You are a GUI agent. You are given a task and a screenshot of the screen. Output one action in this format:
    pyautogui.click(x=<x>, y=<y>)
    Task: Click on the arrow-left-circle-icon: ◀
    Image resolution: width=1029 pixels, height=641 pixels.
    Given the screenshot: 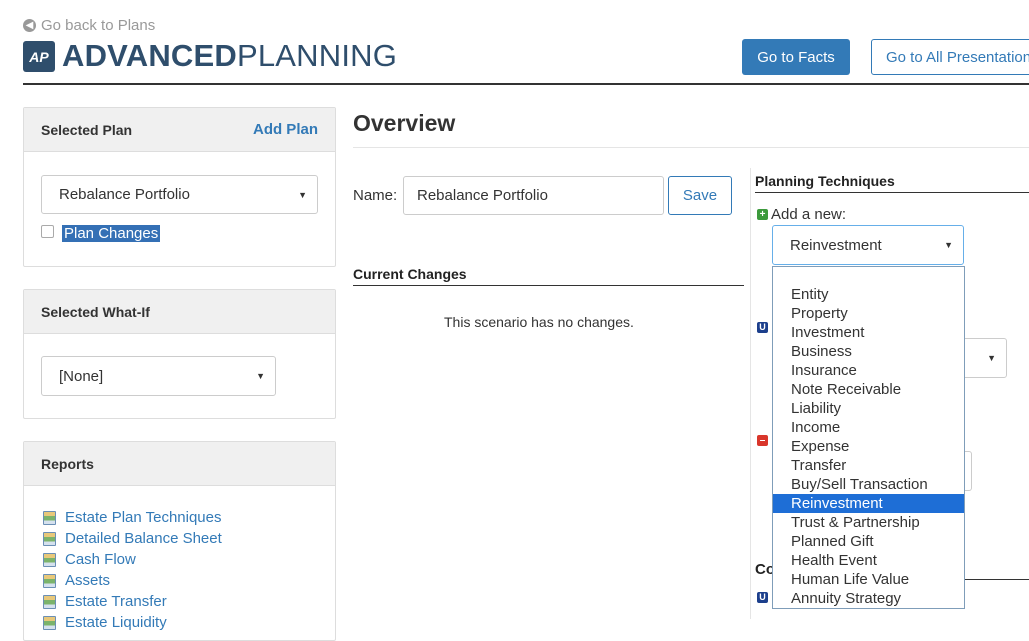 What is the action you would take?
    pyautogui.click(x=29, y=25)
    